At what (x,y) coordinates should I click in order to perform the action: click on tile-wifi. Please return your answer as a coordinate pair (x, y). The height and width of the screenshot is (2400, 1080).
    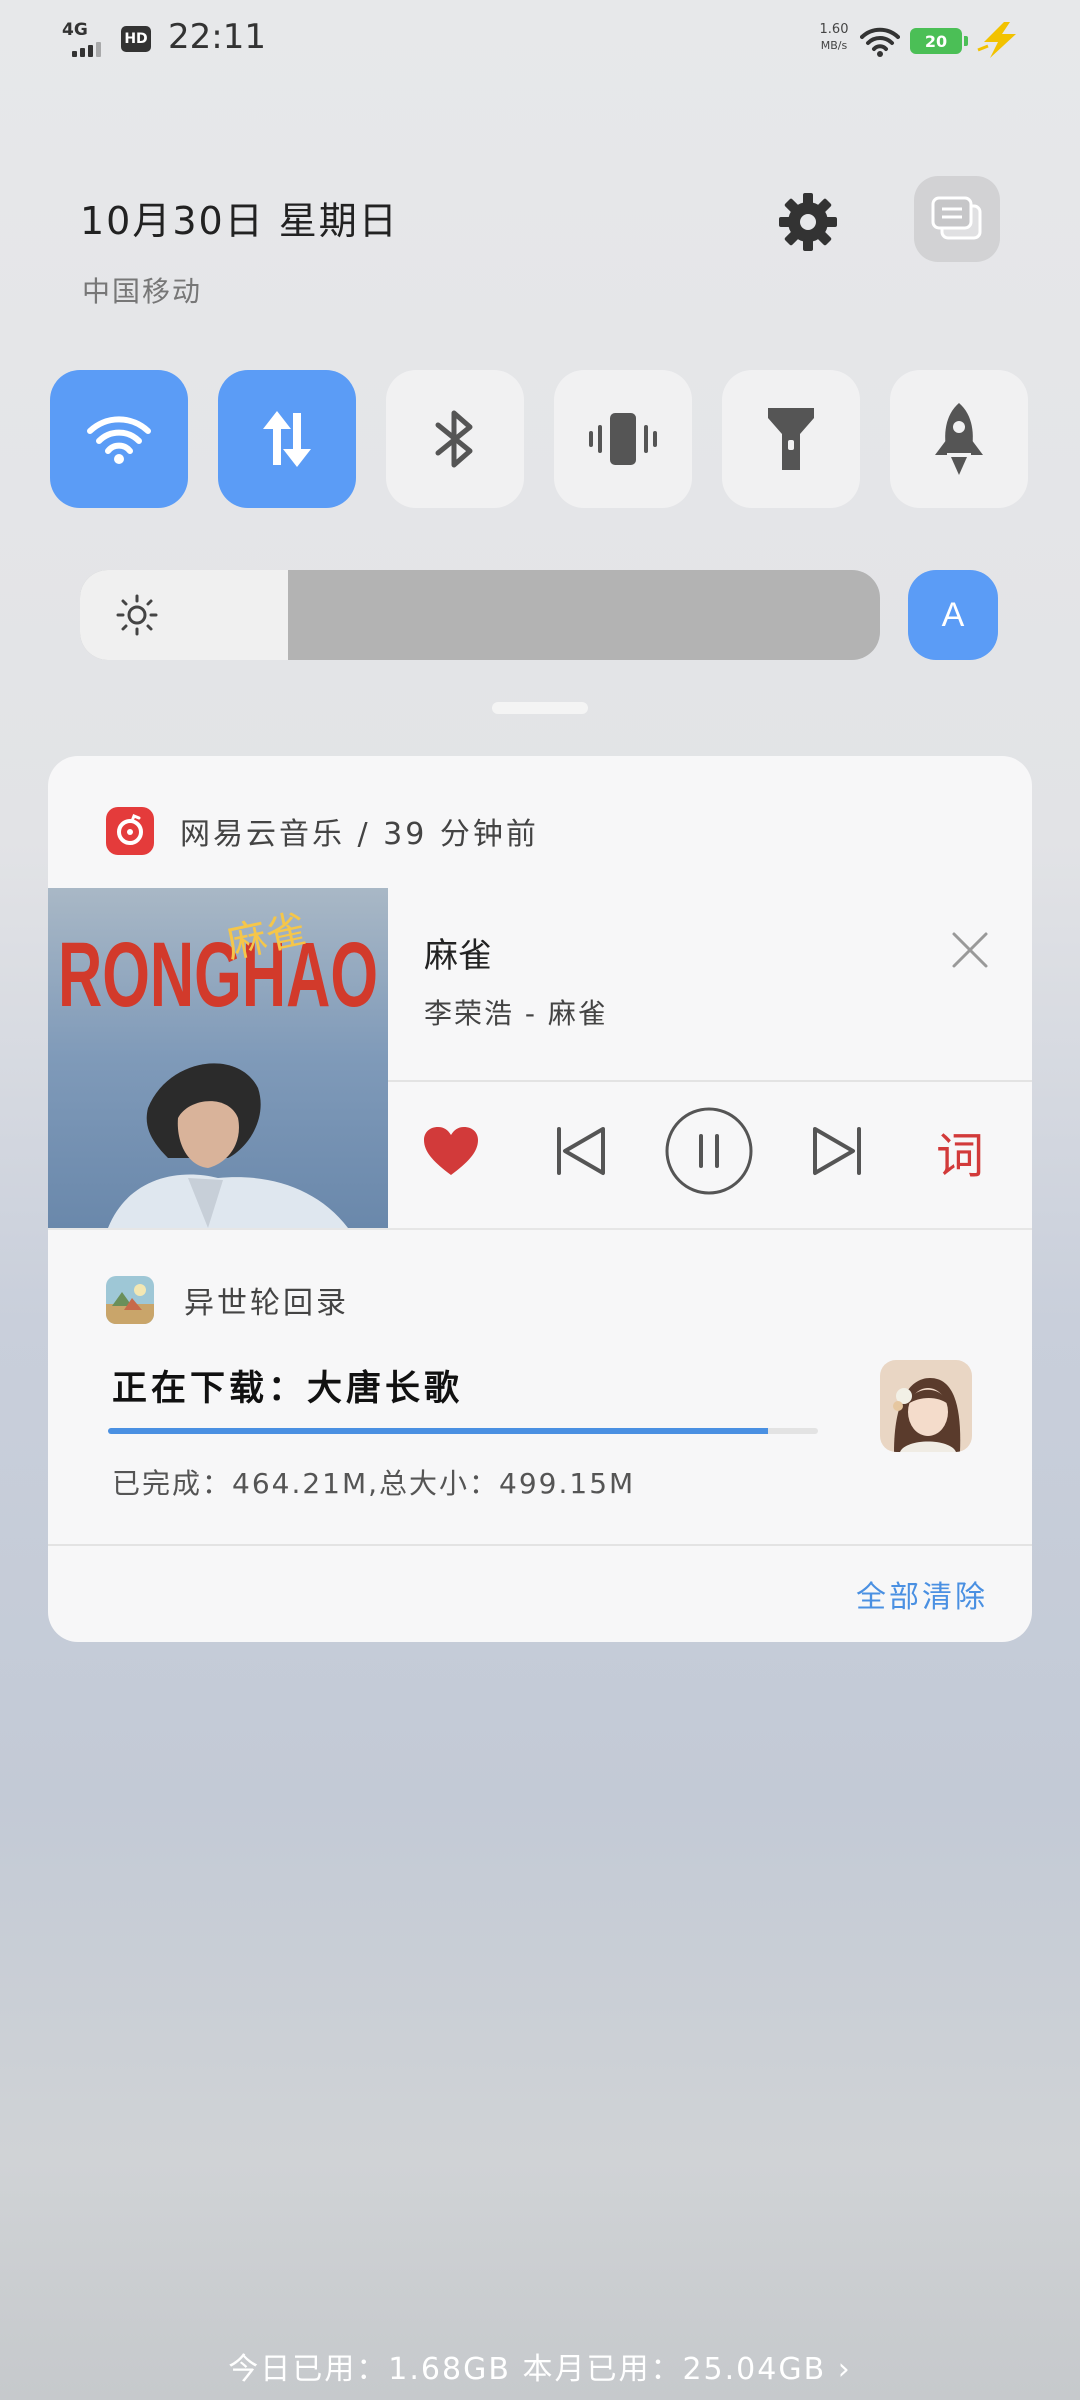
    Looking at the image, I should click on (119, 439).